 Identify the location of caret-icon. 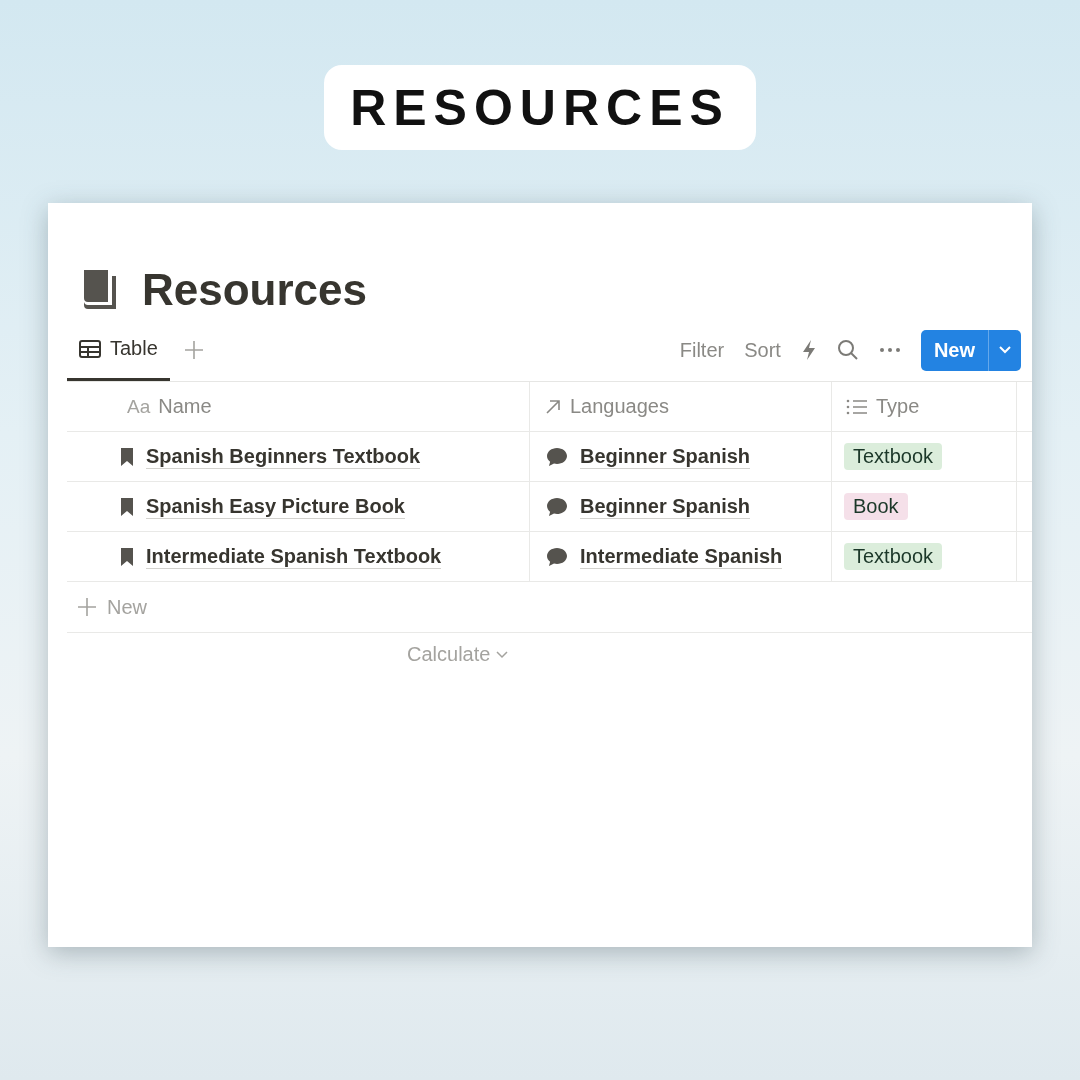
(1005, 350).